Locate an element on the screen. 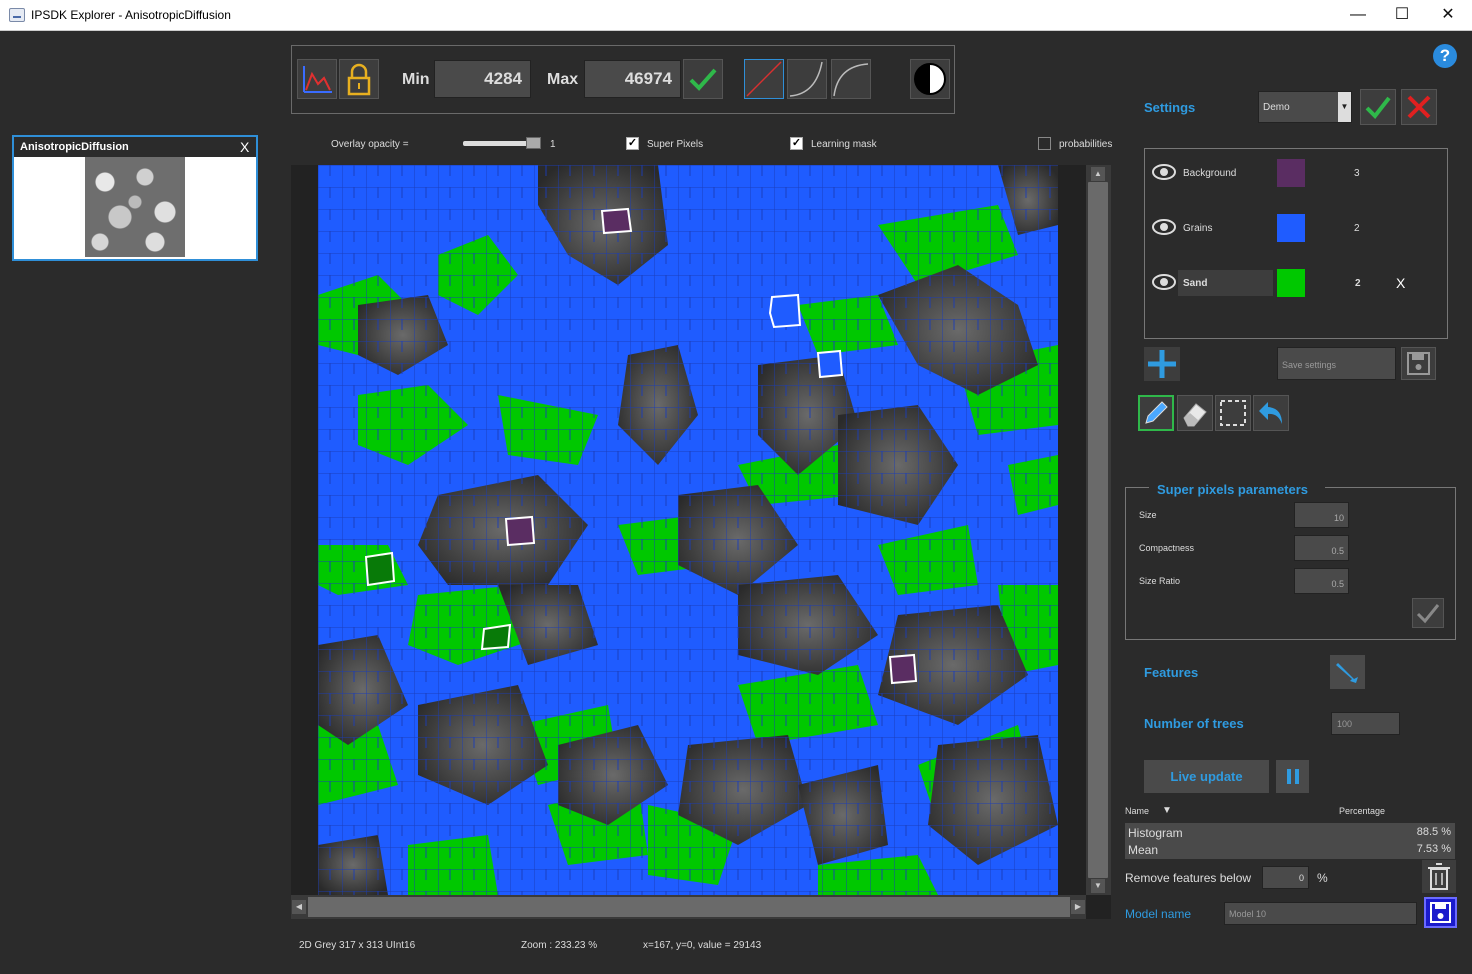 The width and height of the screenshot is (1472, 974). scroll-up-arrow: ▲ is located at coordinates (1098, 174).